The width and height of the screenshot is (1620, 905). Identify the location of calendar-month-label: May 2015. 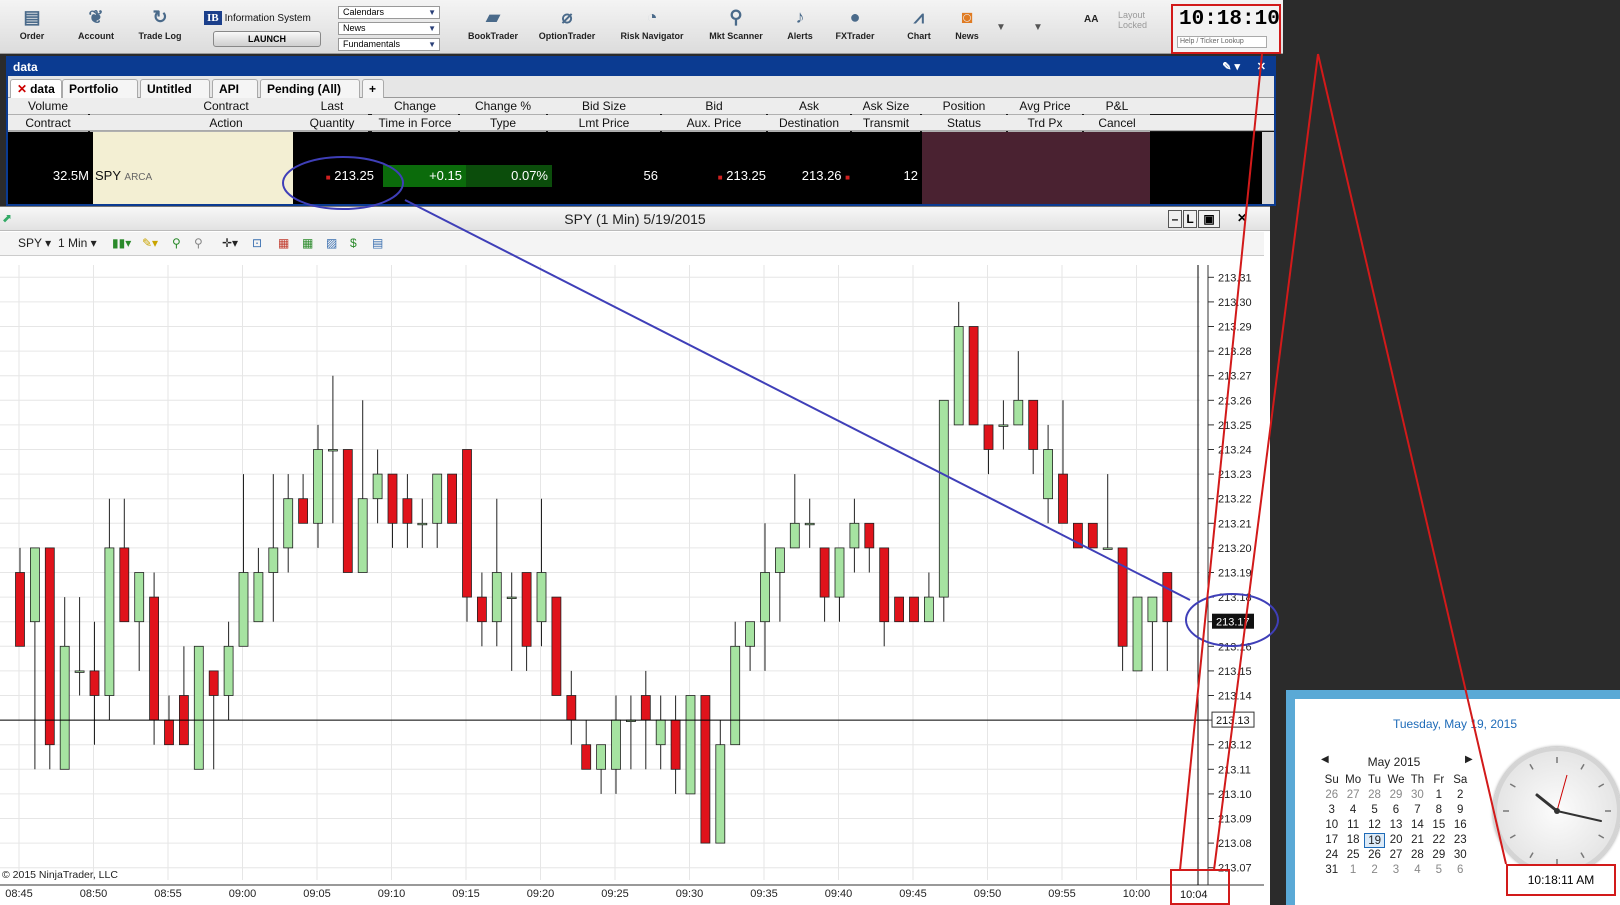
(1394, 762).